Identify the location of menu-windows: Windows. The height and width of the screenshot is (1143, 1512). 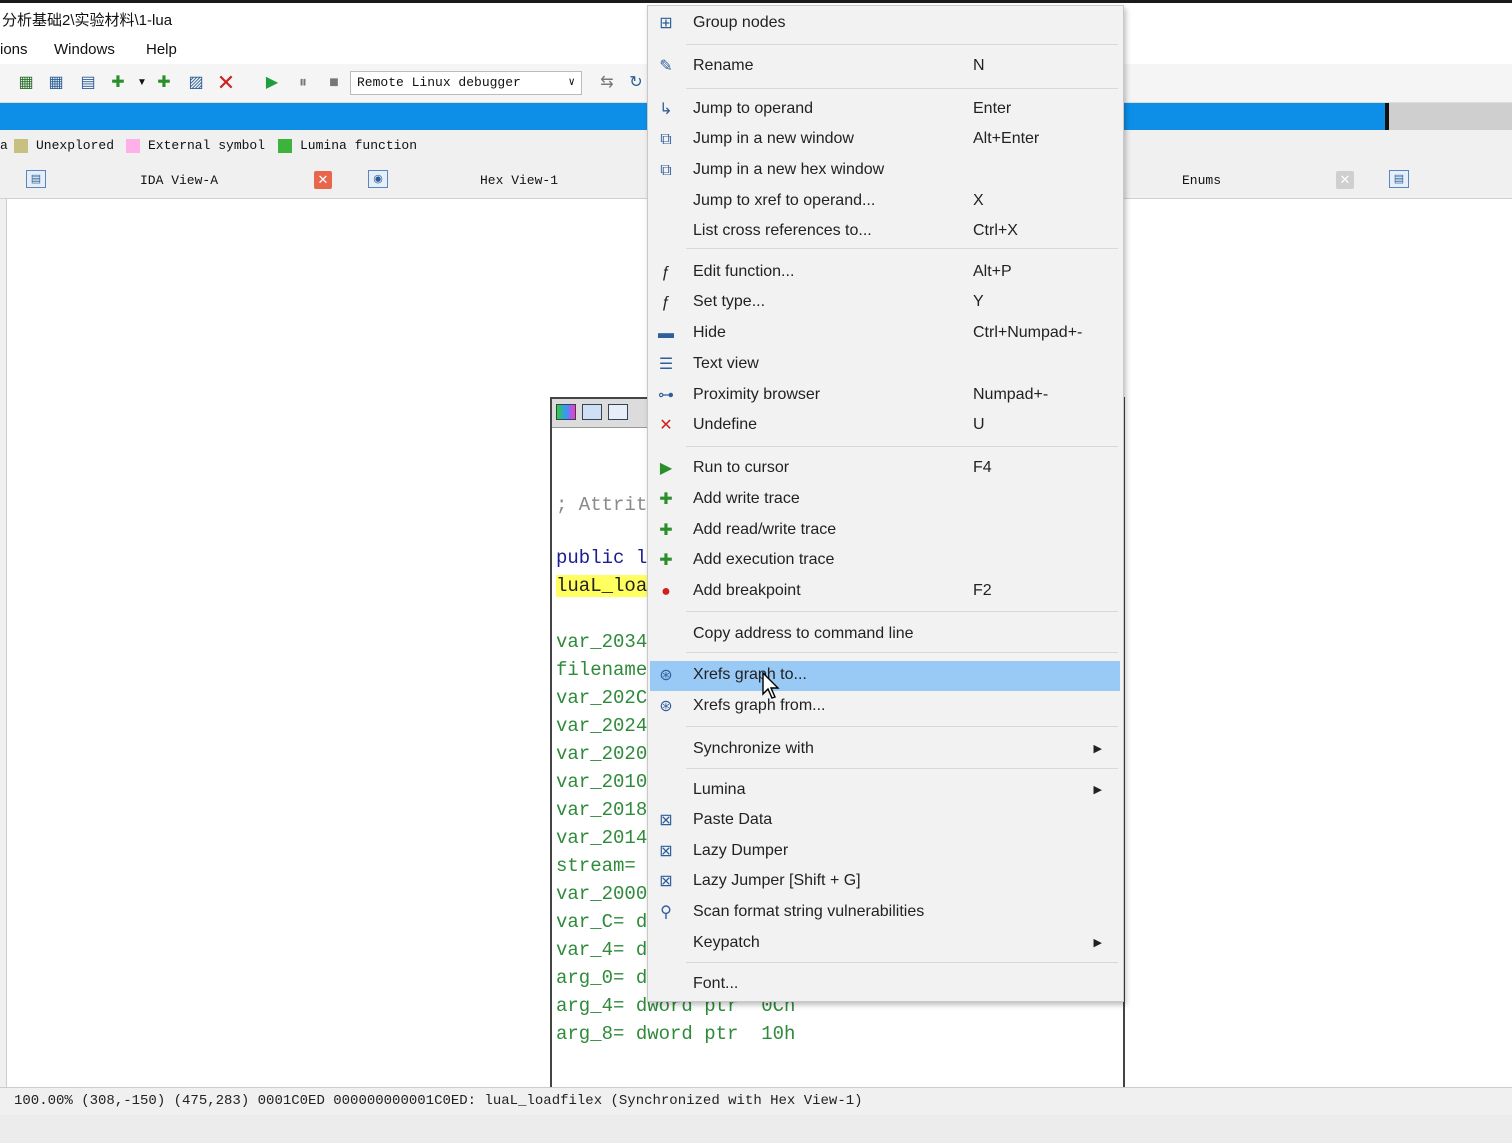
(84, 49).